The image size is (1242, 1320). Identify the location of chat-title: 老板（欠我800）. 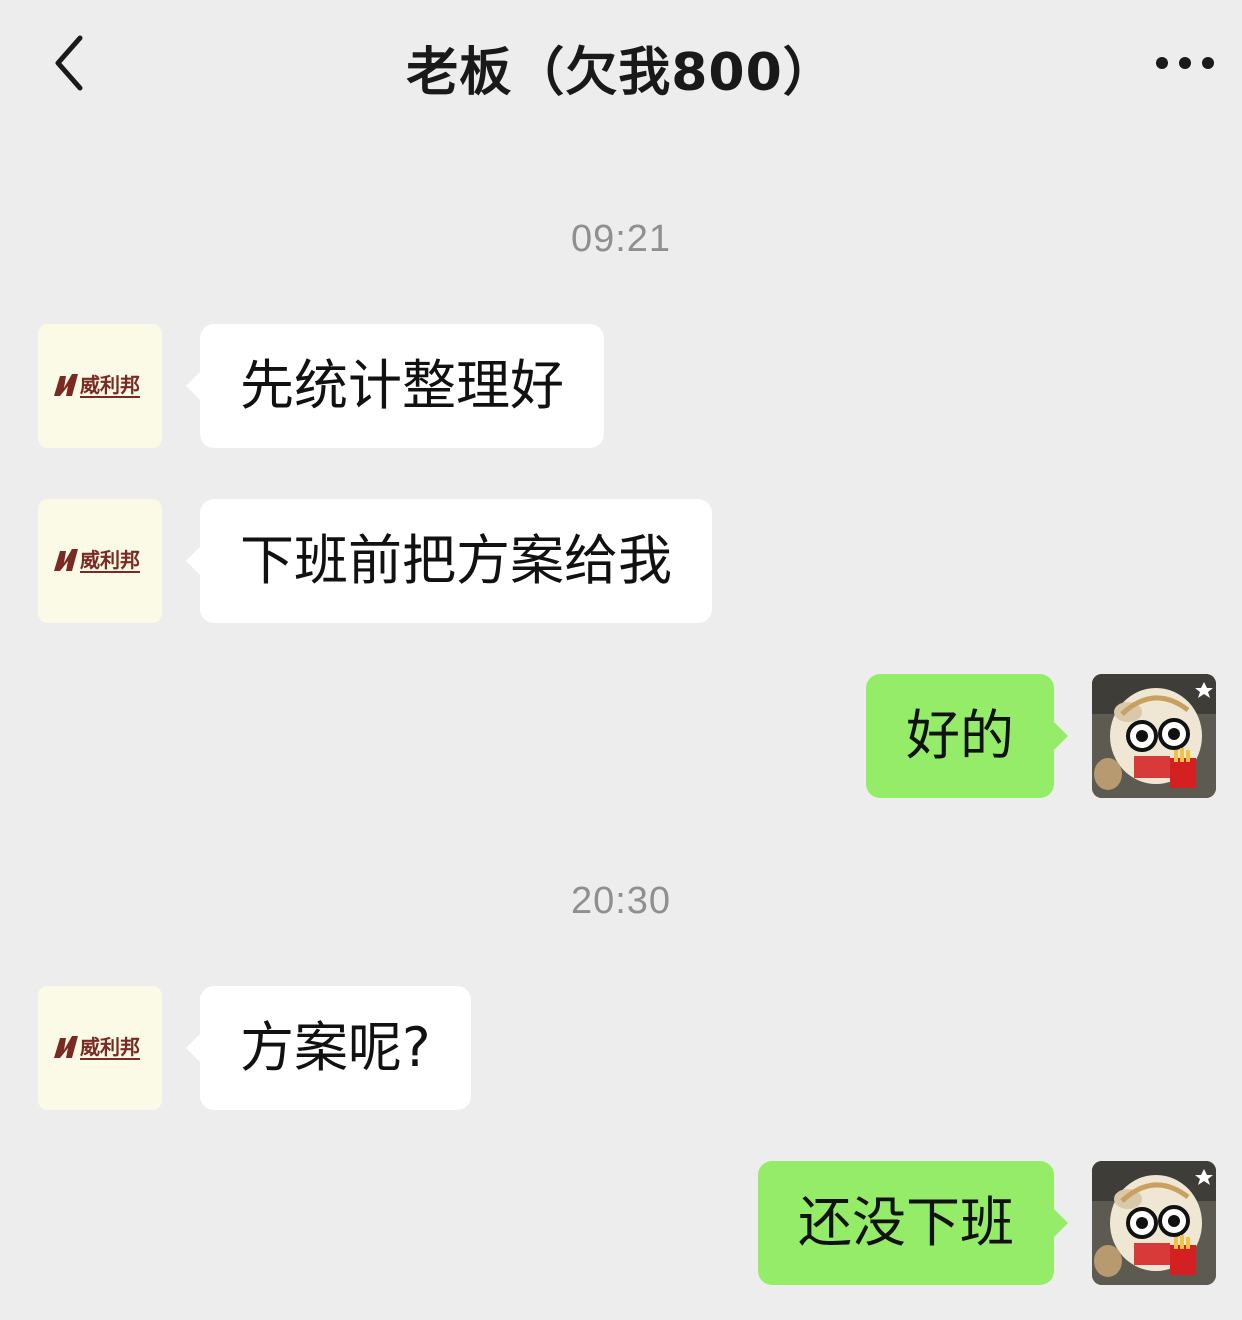
(621, 73).